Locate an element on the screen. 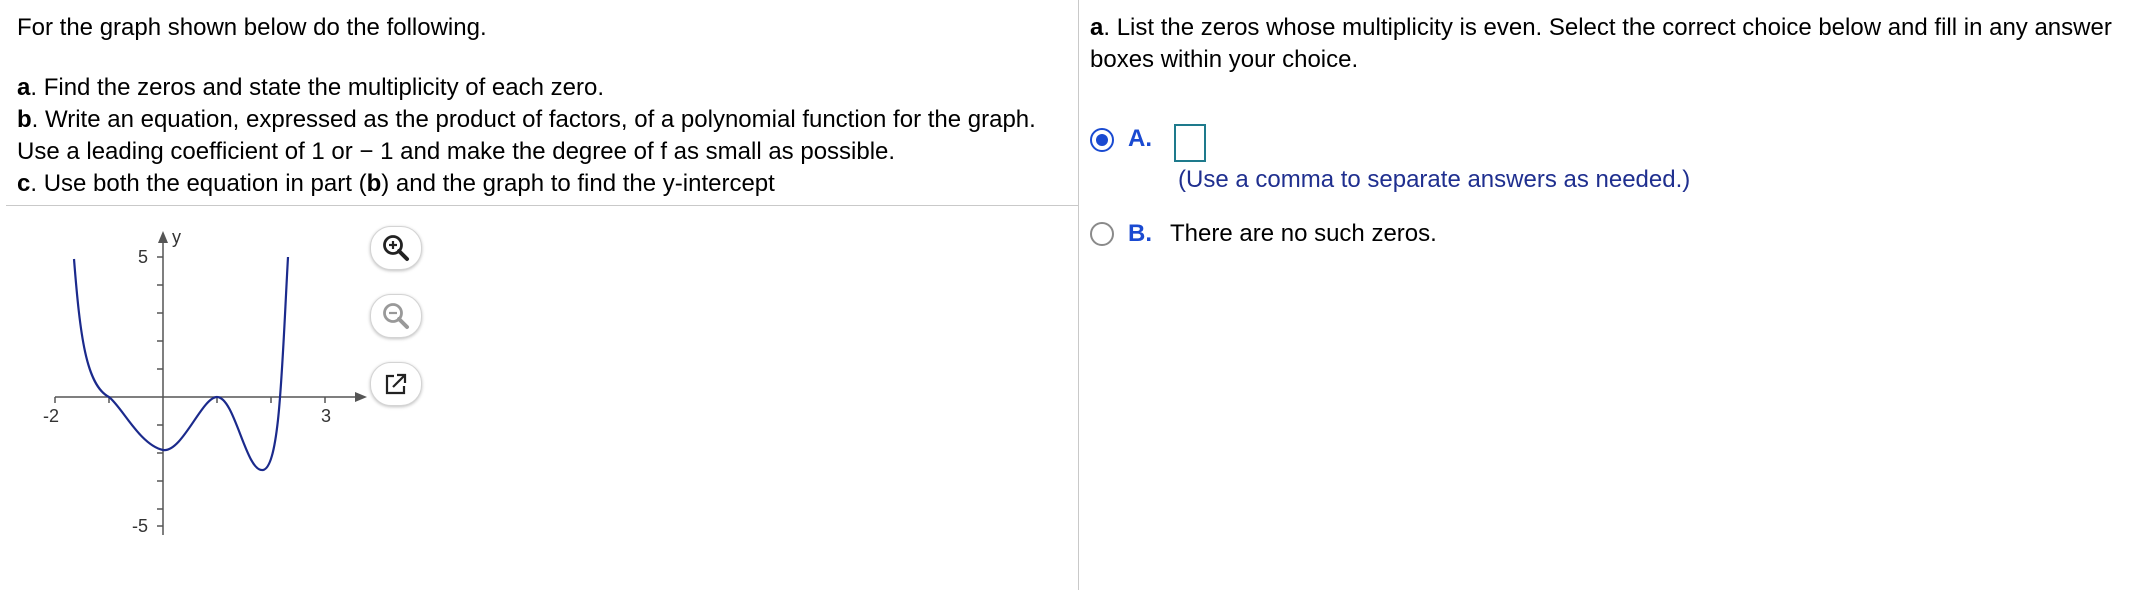 The height and width of the screenshot is (590, 2130). zoom-out-button is located at coordinates (396, 316).